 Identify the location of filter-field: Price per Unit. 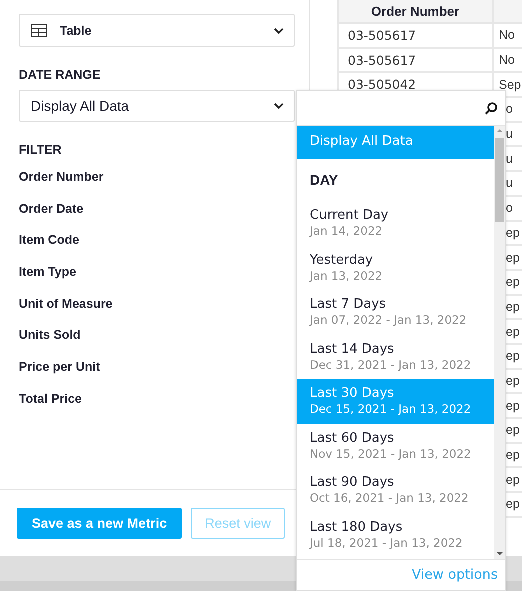
(59, 373).